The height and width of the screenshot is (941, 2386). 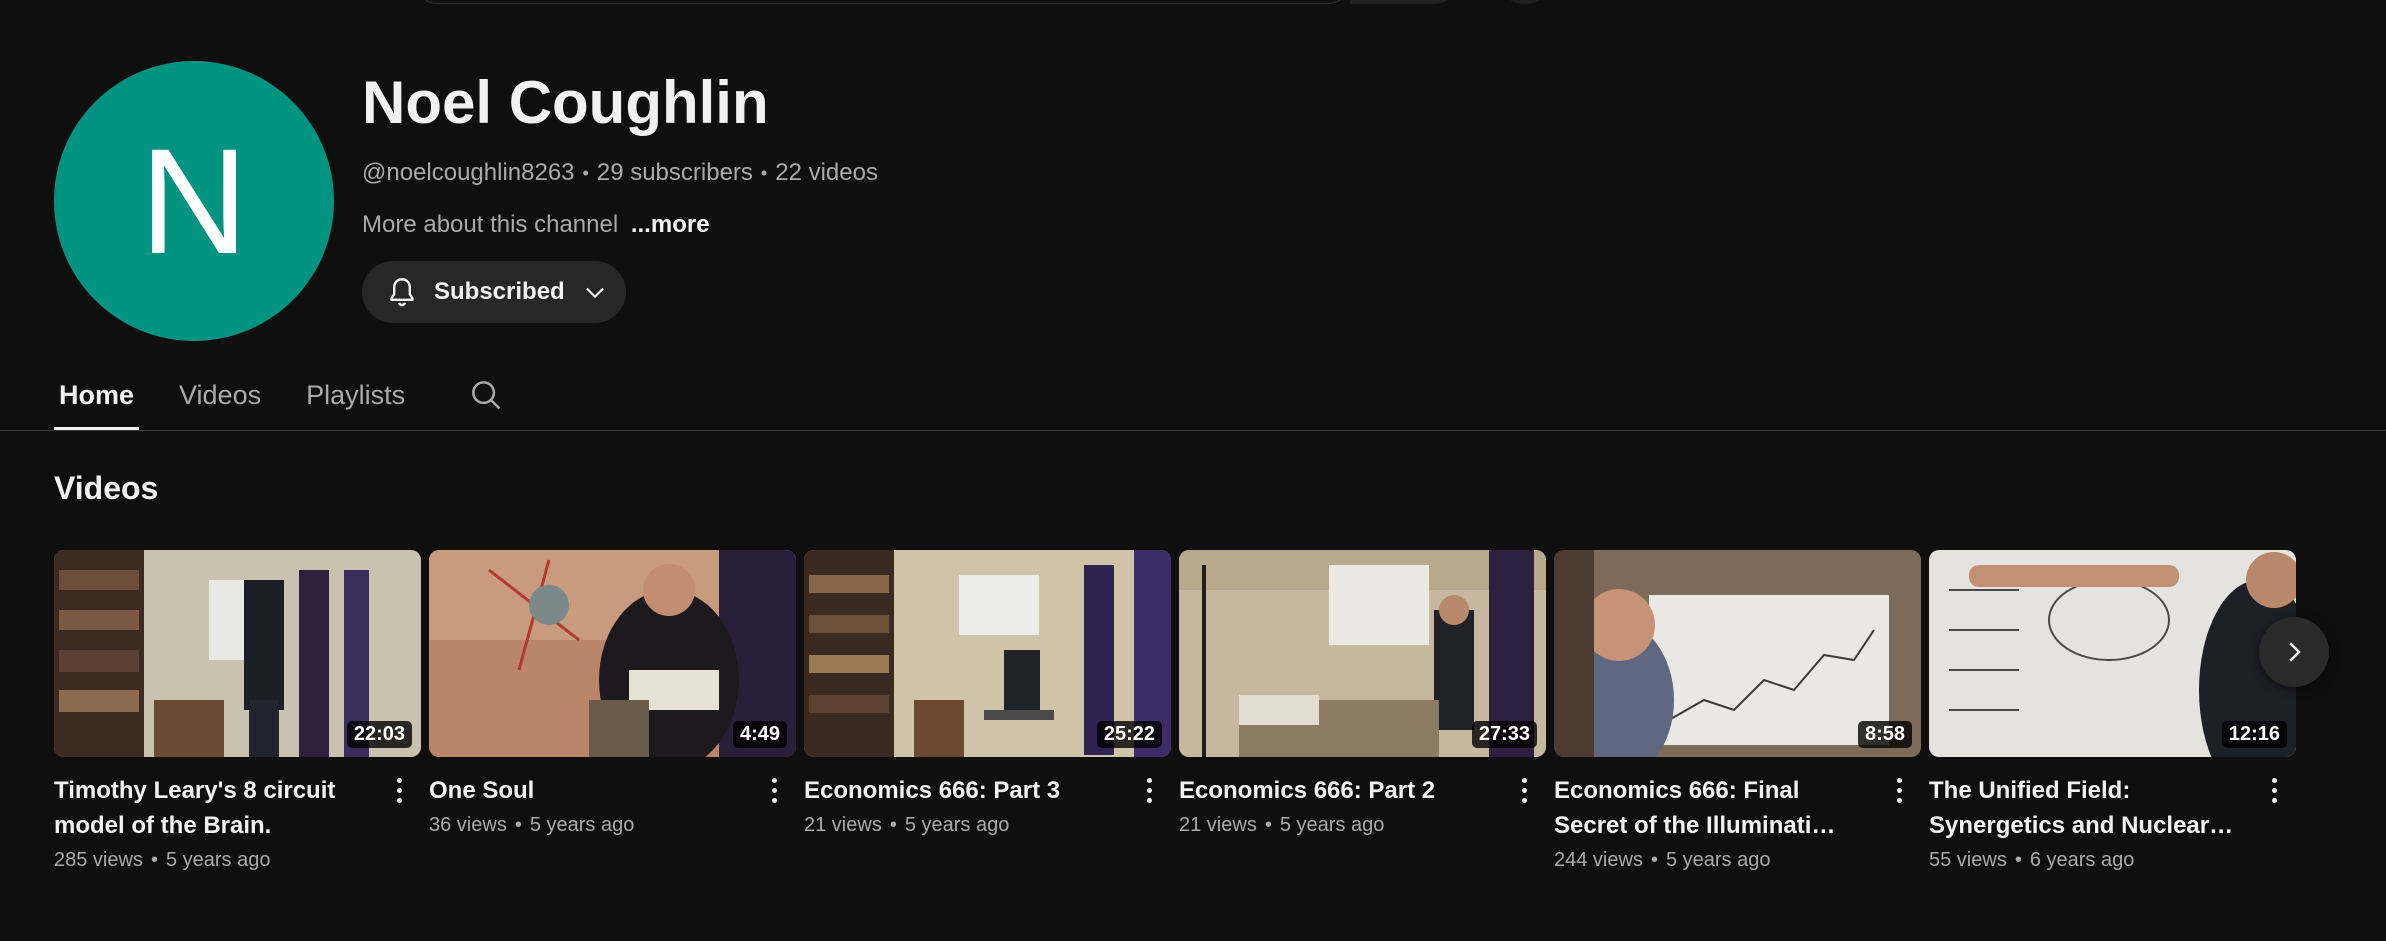 I want to click on about-text: More about this channel, so click(x=490, y=224).